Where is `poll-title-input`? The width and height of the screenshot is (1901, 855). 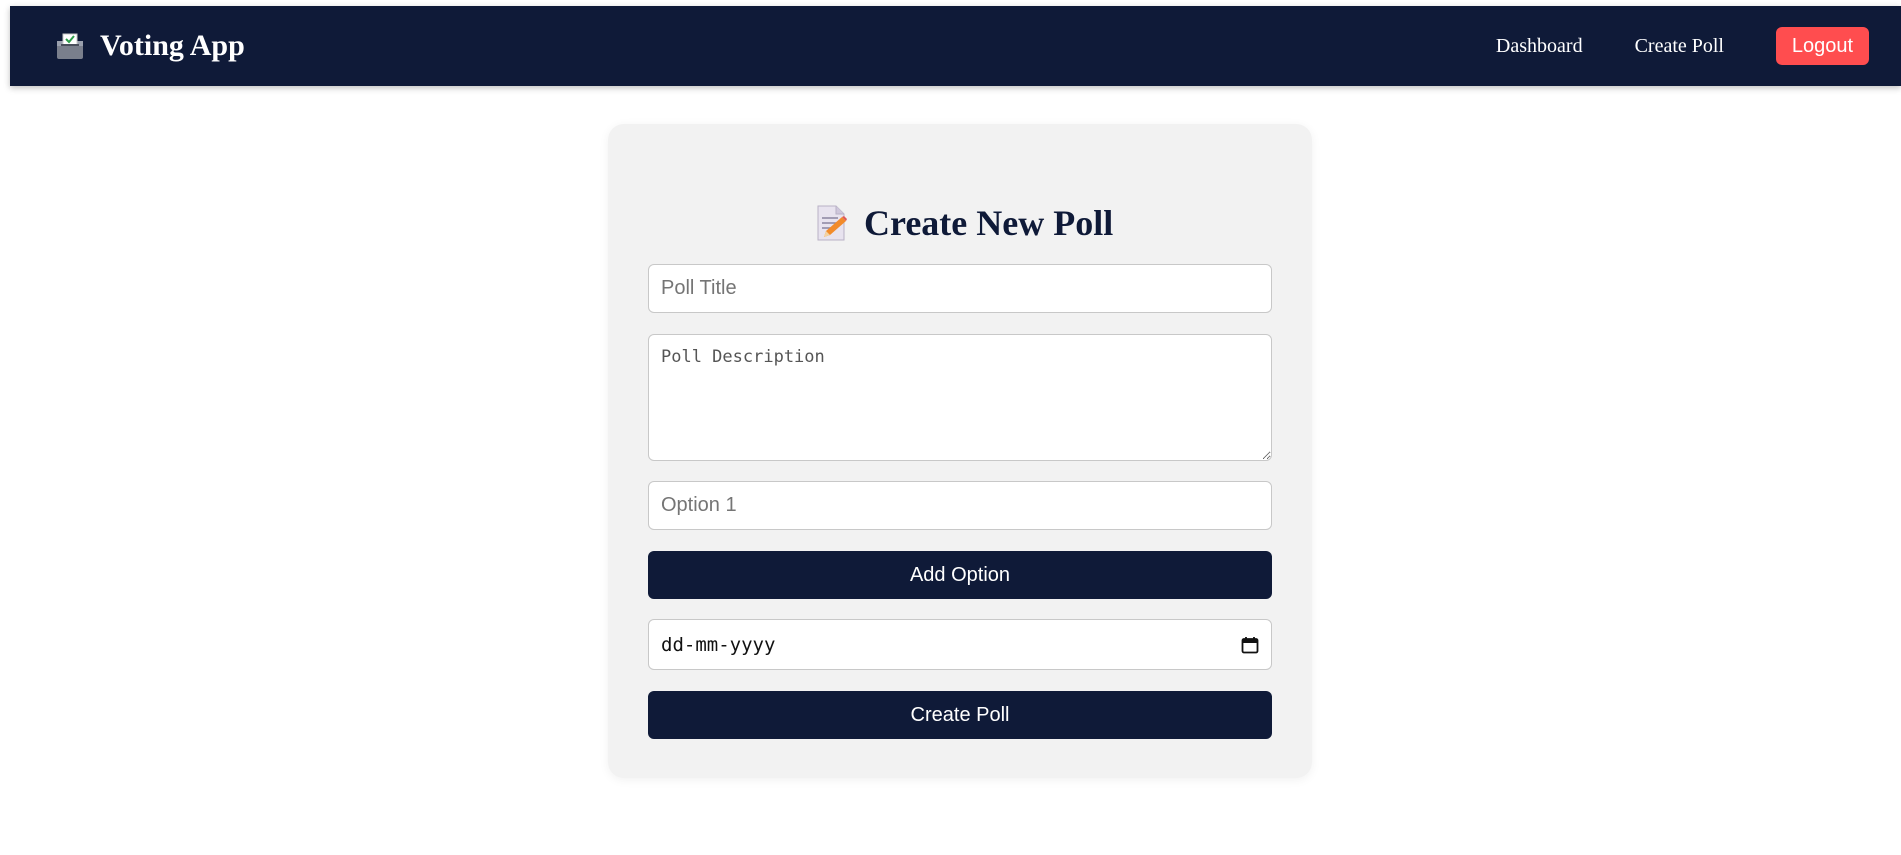 poll-title-input is located at coordinates (960, 288).